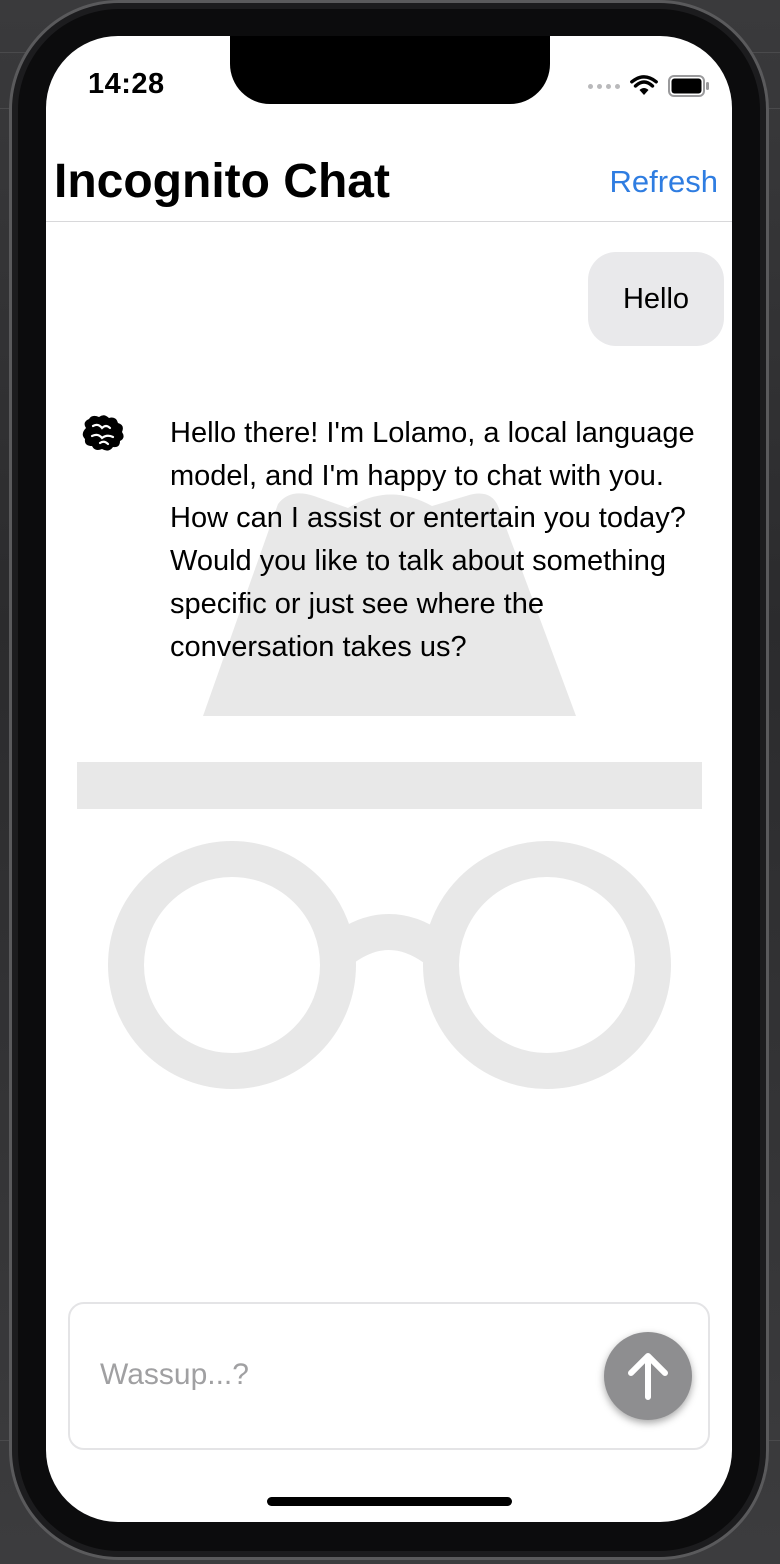 The width and height of the screenshot is (780, 1564). Describe the element at coordinates (389, 1501) in the screenshot. I see `home-indicator` at that location.